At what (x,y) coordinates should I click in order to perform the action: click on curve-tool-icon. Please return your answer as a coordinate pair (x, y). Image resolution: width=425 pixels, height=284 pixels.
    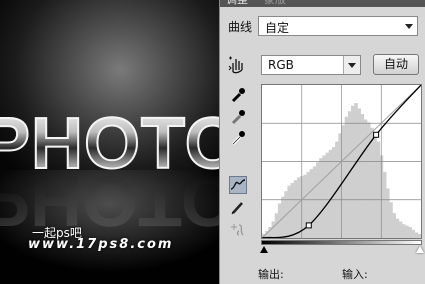
    Looking at the image, I should click on (238, 184).